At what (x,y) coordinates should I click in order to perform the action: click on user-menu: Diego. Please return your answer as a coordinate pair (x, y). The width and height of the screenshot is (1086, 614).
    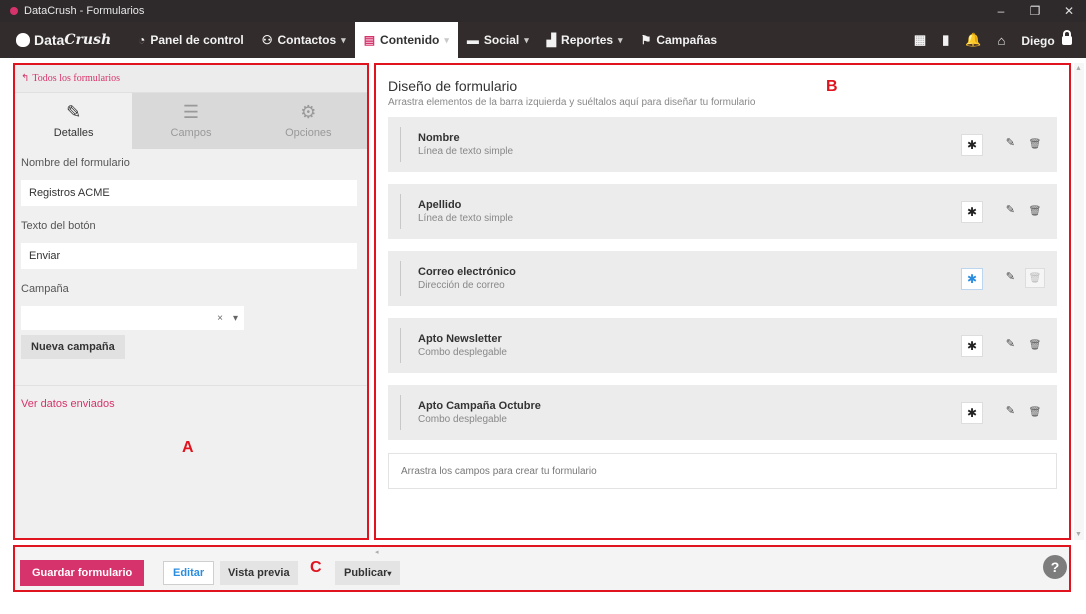
    Looking at the image, I should click on (1046, 39).